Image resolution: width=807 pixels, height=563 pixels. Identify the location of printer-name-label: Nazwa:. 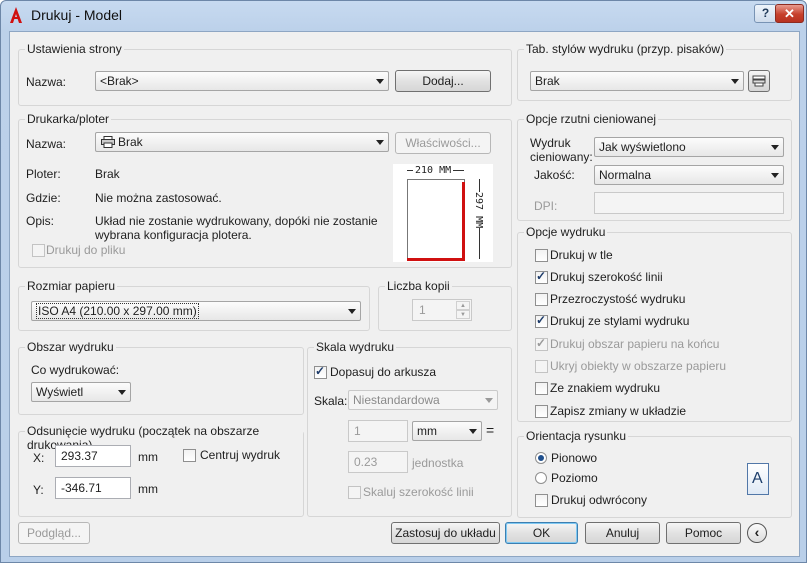
(46, 144).